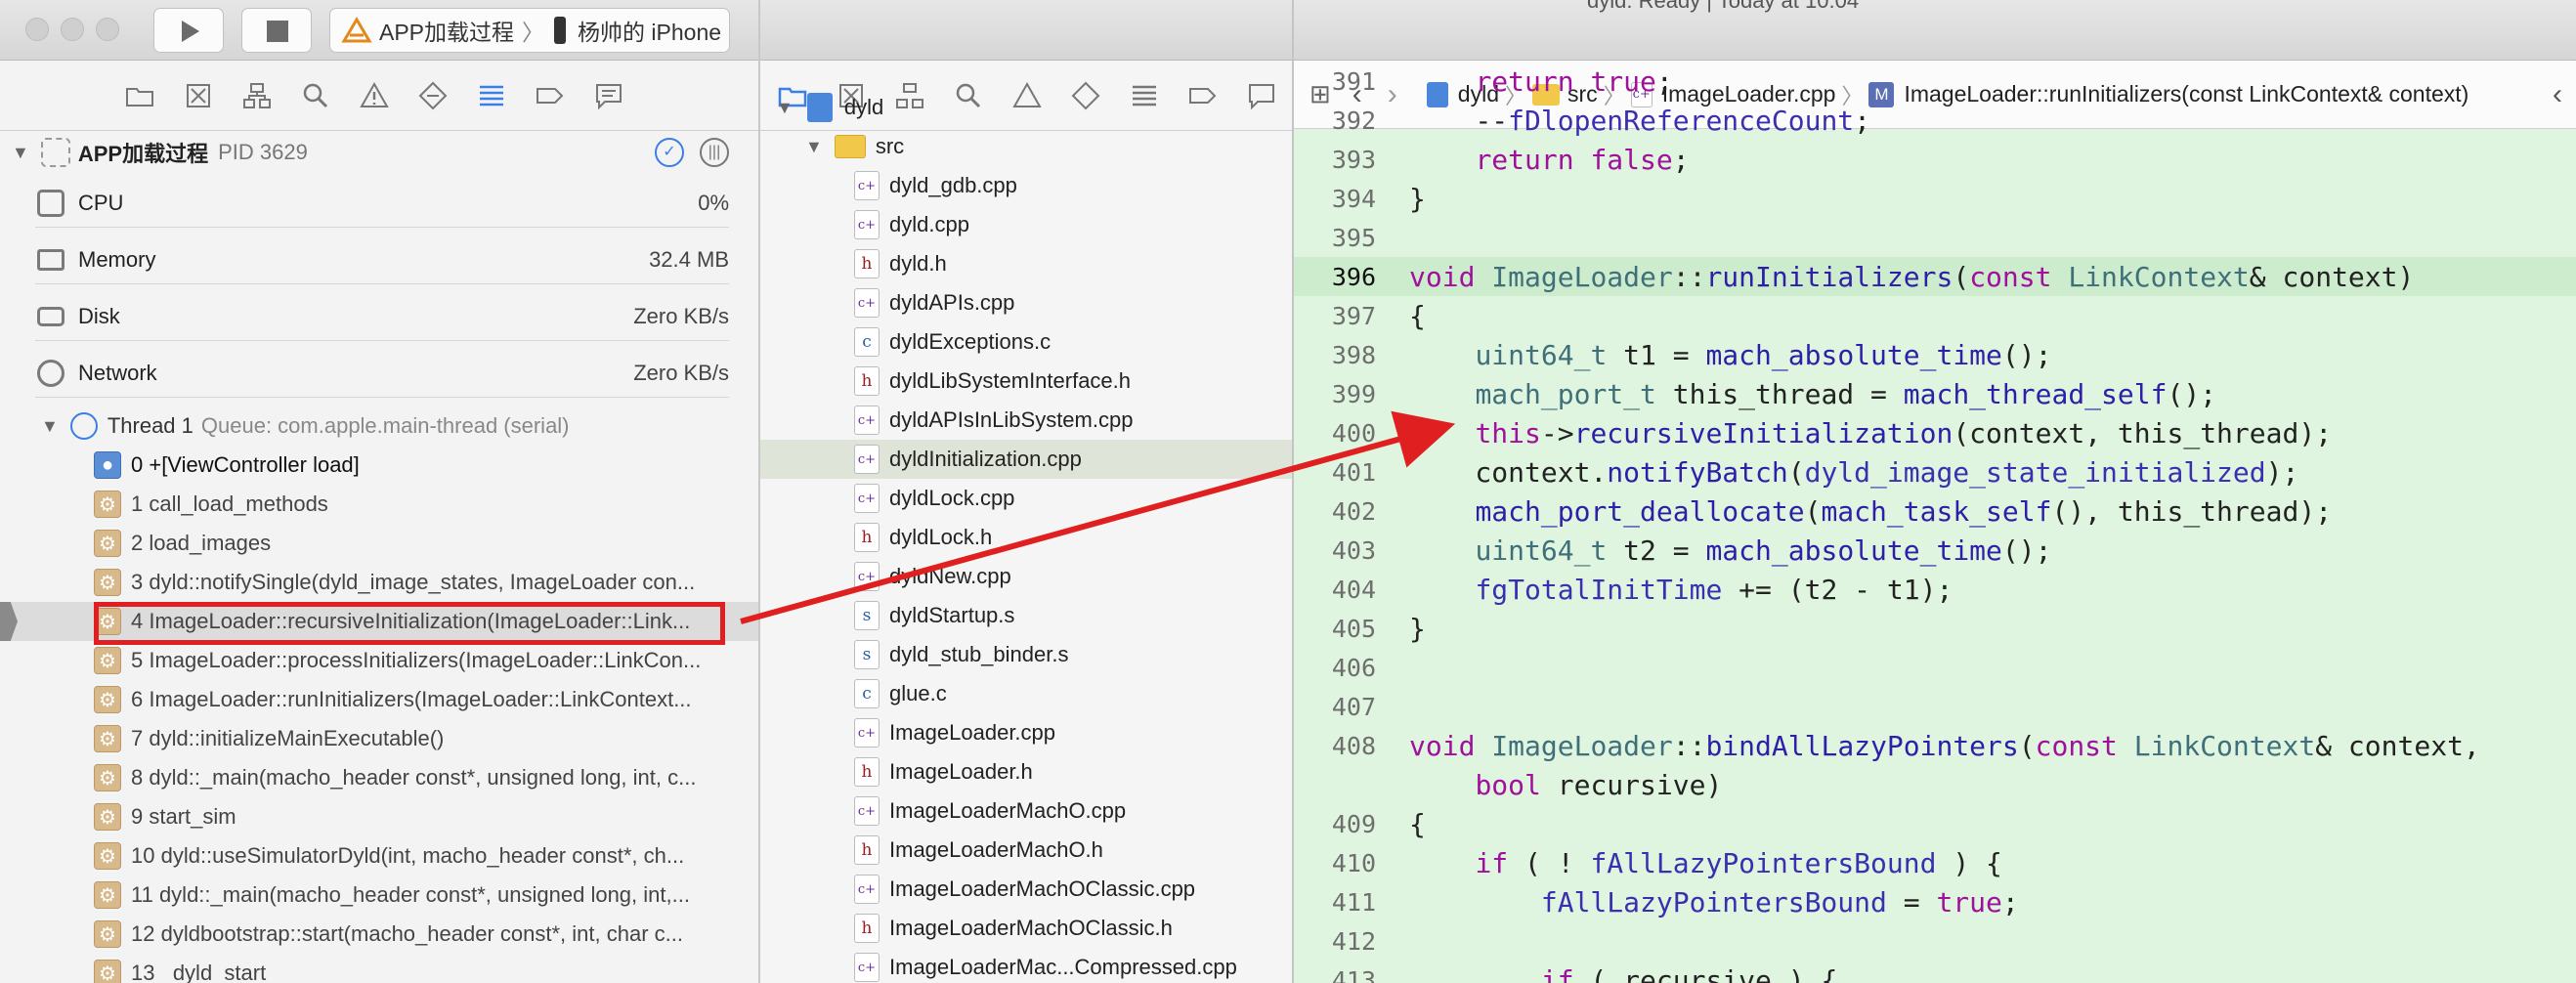 This screenshot has height=983, width=2576. What do you see at coordinates (1935, 120) in the screenshot?
I see `code-line: 392 --fDlopenReferenceCount;` at bounding box center [1935, 120].